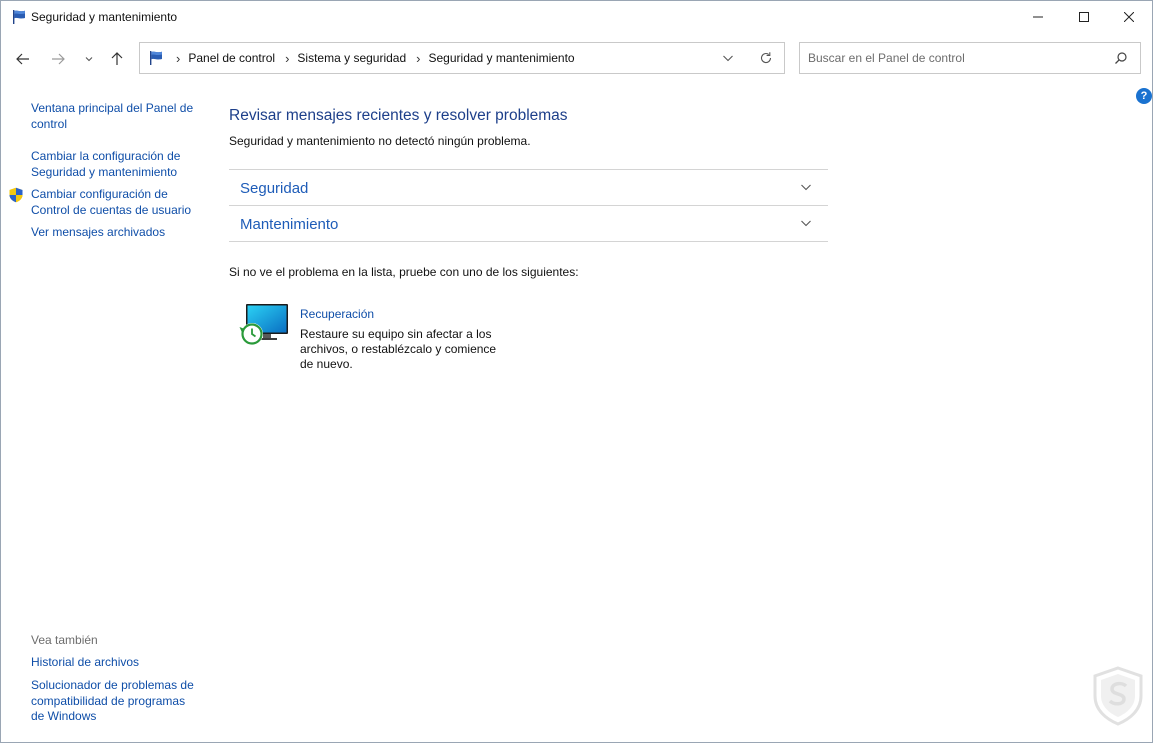  Describe the element at coordinates (576, 17) in the screenshot. I see `title-bar: Seguridad y mantenimiento` at that location.